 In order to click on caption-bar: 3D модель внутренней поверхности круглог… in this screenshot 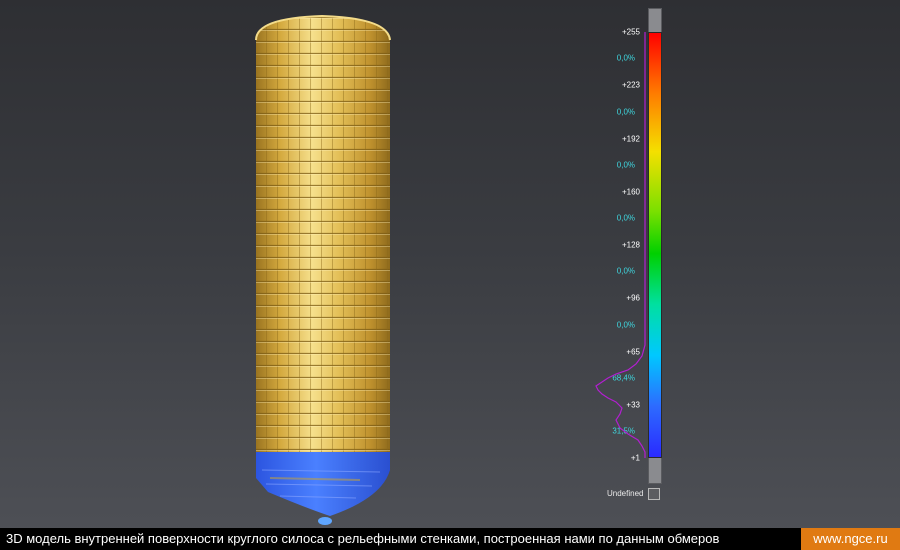, I will do `click(450, 539)`.